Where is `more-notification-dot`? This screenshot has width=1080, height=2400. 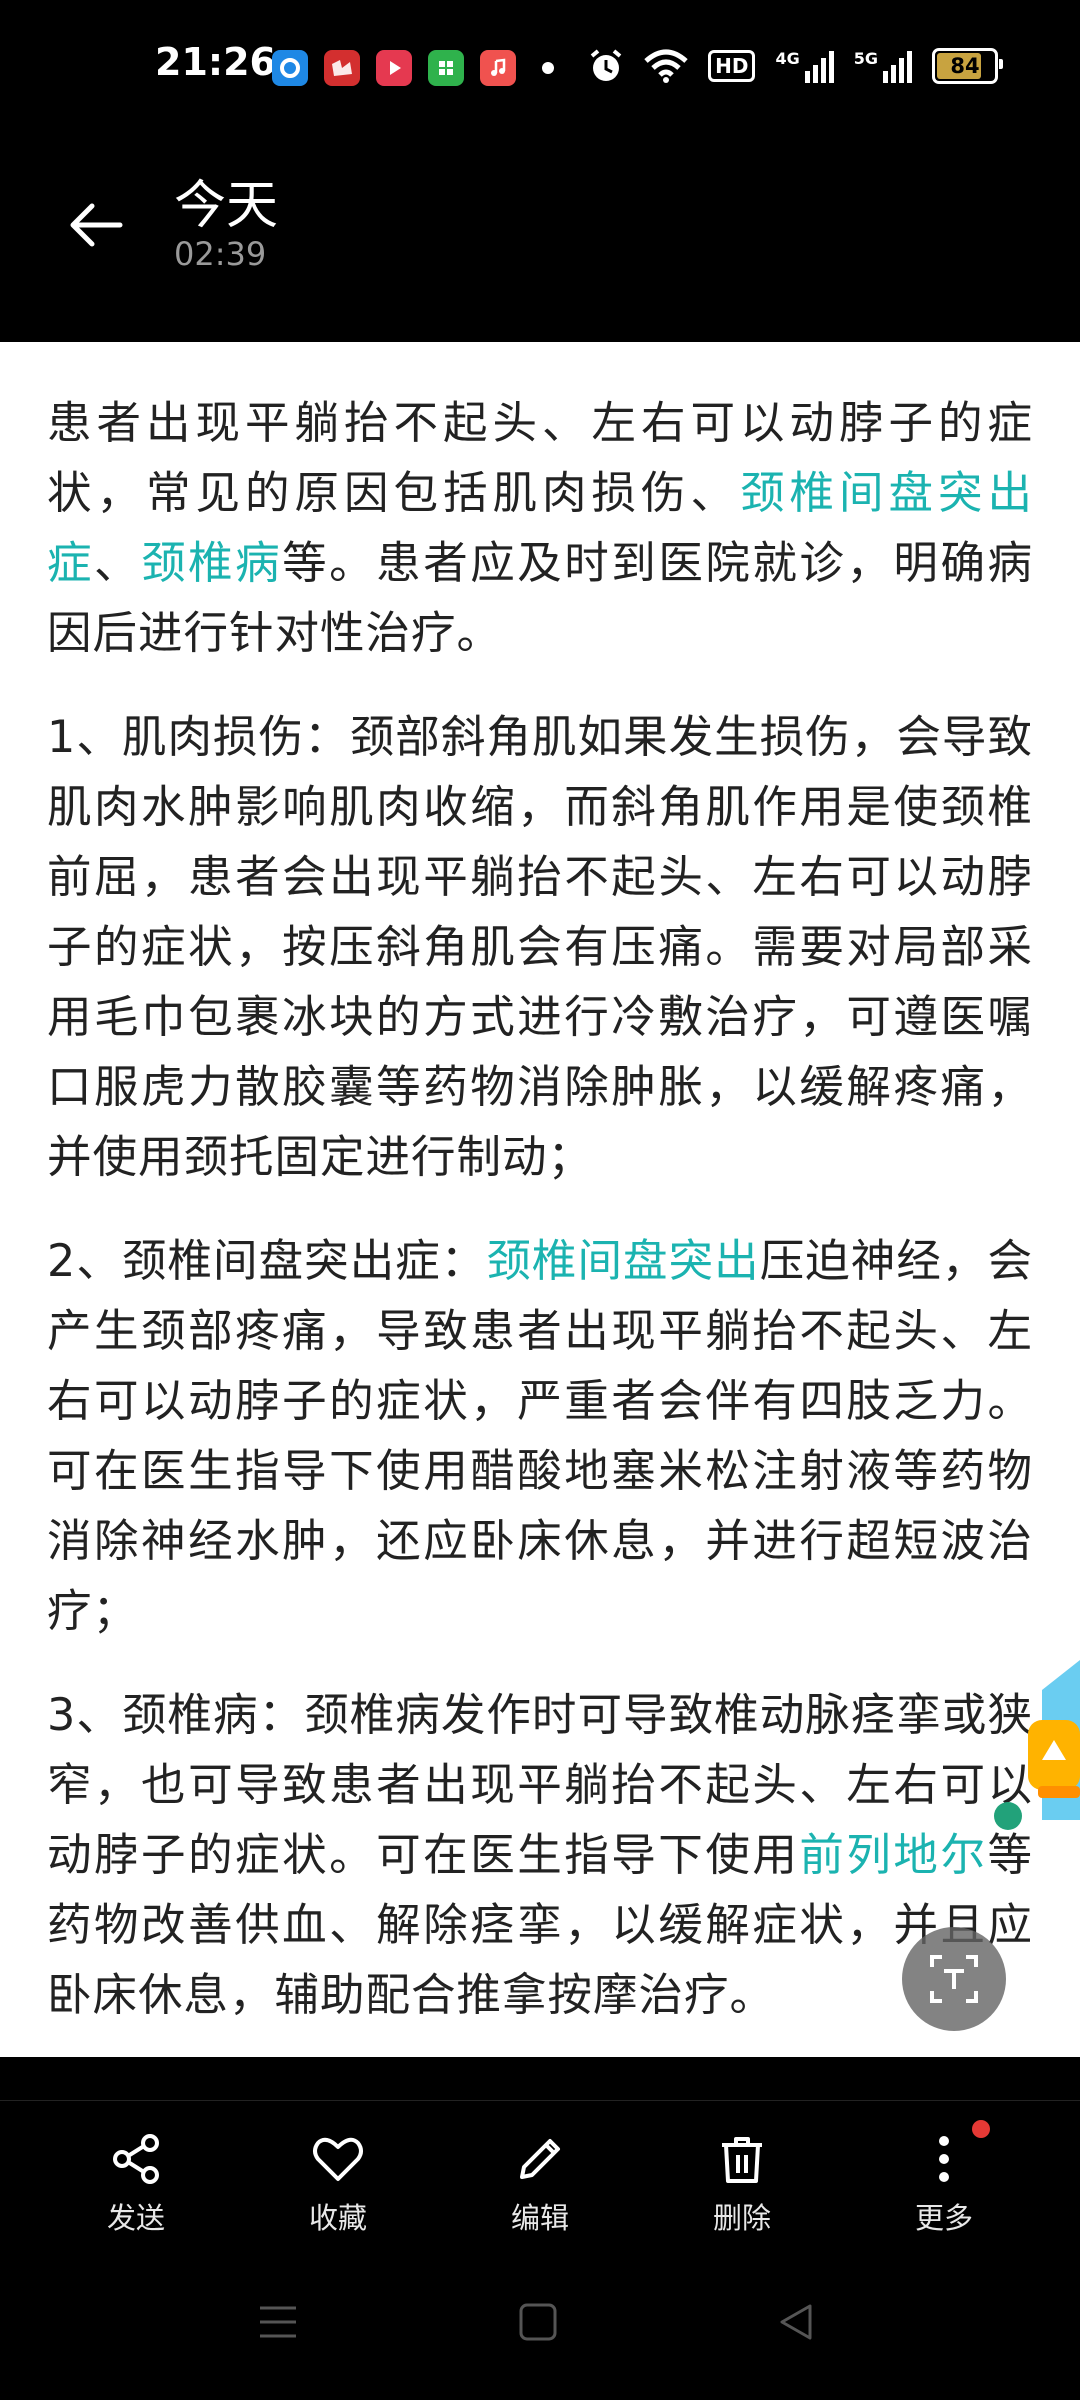 more-notification-dot is located at coordinates (981, 2129).